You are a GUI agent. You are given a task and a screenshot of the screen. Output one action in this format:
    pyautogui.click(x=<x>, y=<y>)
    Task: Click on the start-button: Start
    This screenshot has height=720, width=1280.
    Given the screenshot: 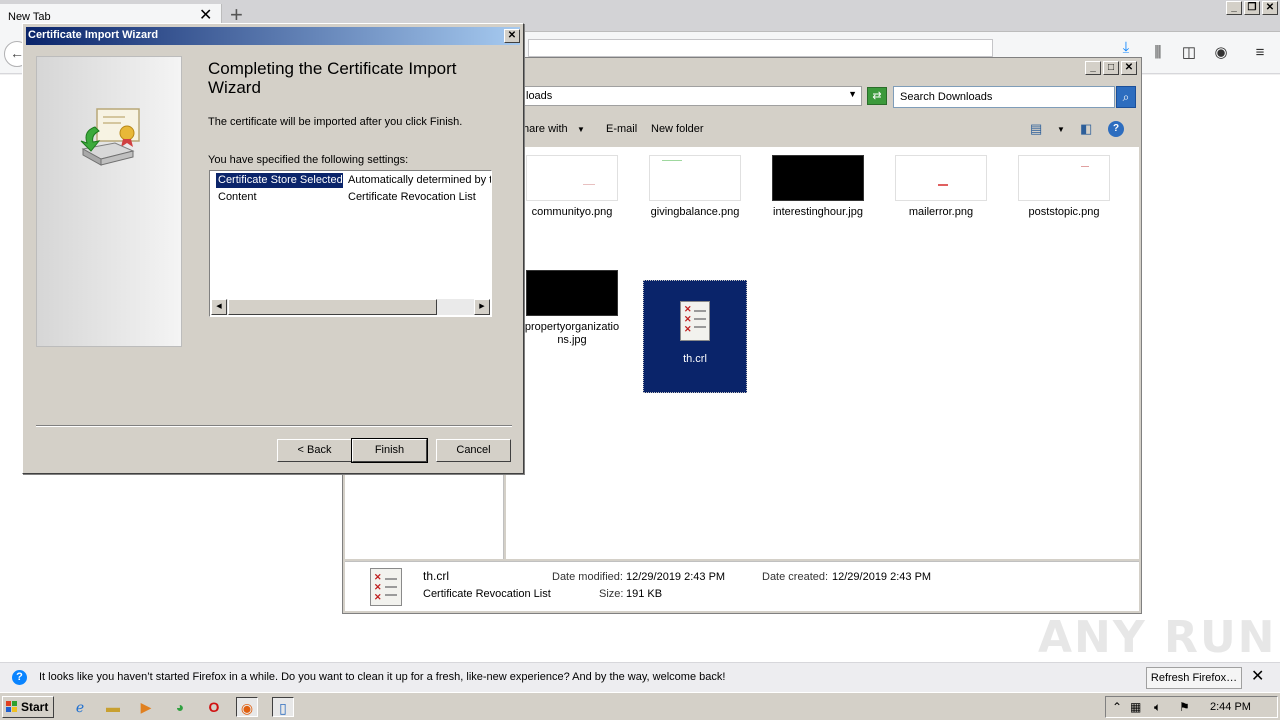 What is the action you would take?
    pyautogui.click(x=28, y=707)
    